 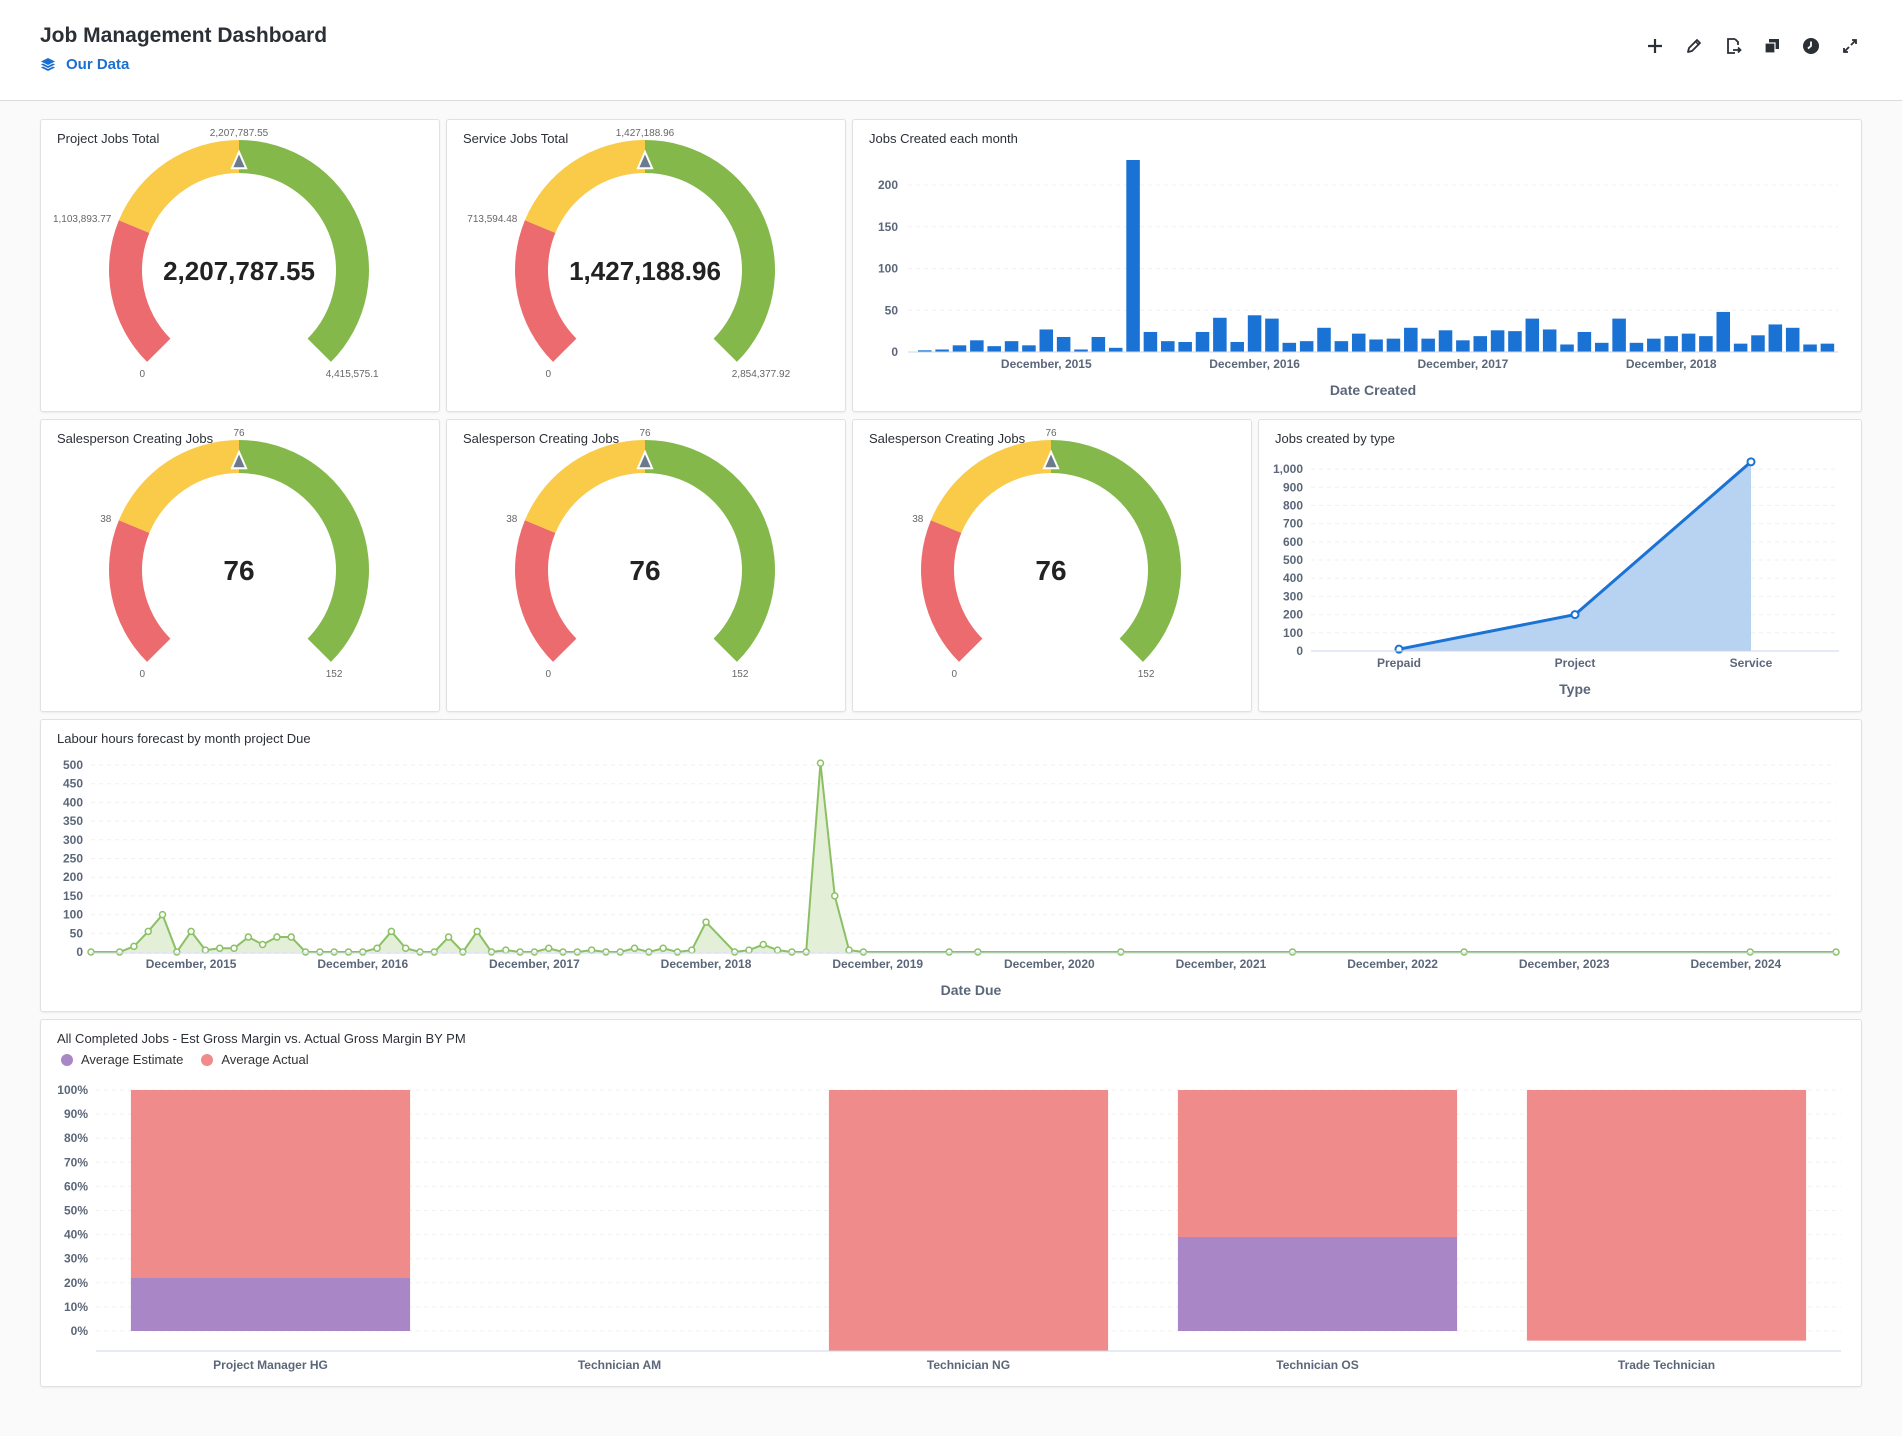 I want to click on x-tick-label: Technician AM, so click(x=619, y=1365).